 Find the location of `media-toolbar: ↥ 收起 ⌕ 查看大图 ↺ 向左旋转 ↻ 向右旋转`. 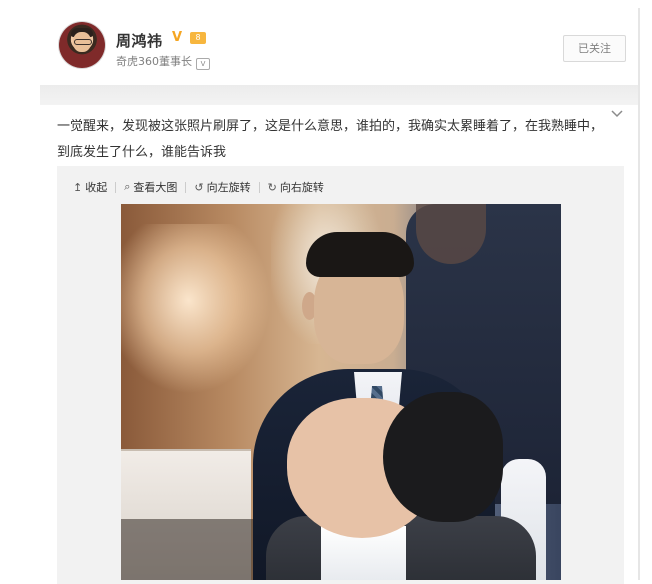

media-toolbar: ↥ 收起 ⌕ 查看大图 ↺ 向左旋转 ↻ 向右旋转 is located at coordinates (198, 187).